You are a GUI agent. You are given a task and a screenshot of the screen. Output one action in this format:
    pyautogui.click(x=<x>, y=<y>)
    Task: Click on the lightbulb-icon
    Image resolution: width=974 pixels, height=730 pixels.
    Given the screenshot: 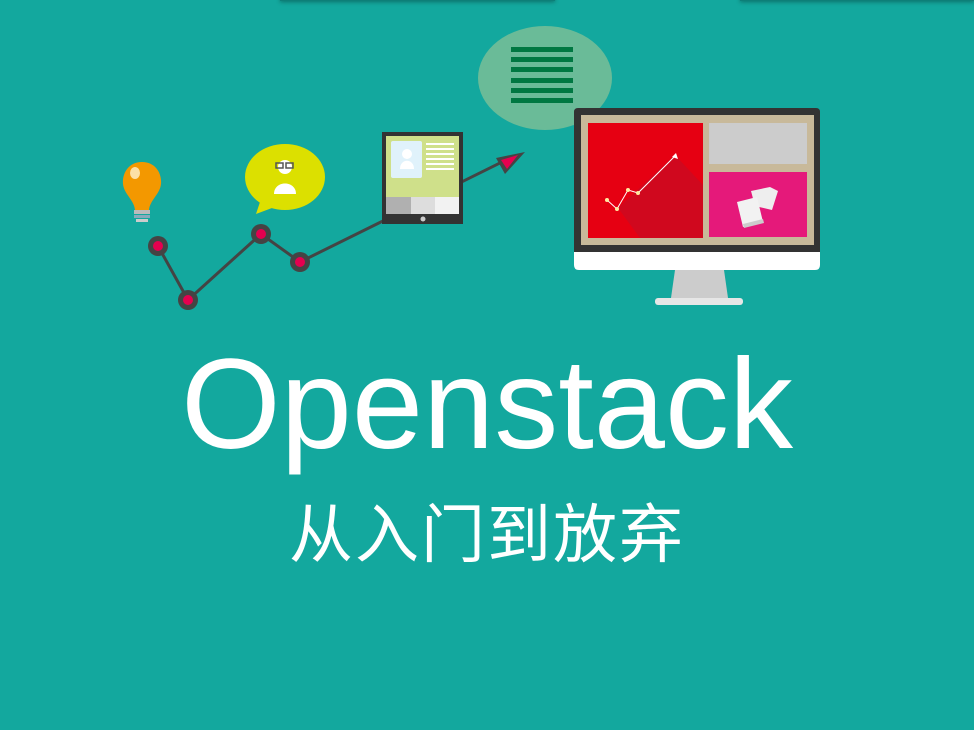 What is the action you would take?
    pyautogui.click(x=142, y=192)
    